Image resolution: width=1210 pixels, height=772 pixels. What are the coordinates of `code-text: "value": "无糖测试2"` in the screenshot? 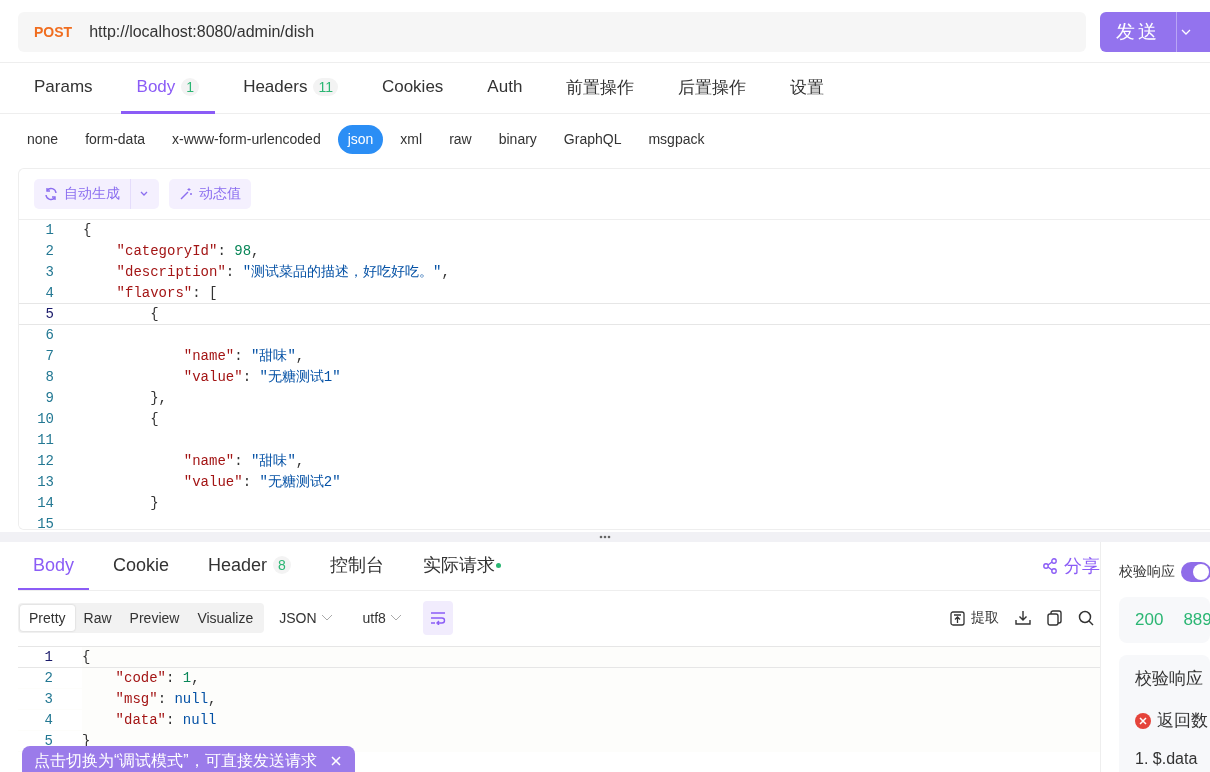 It's located at (261, 482).